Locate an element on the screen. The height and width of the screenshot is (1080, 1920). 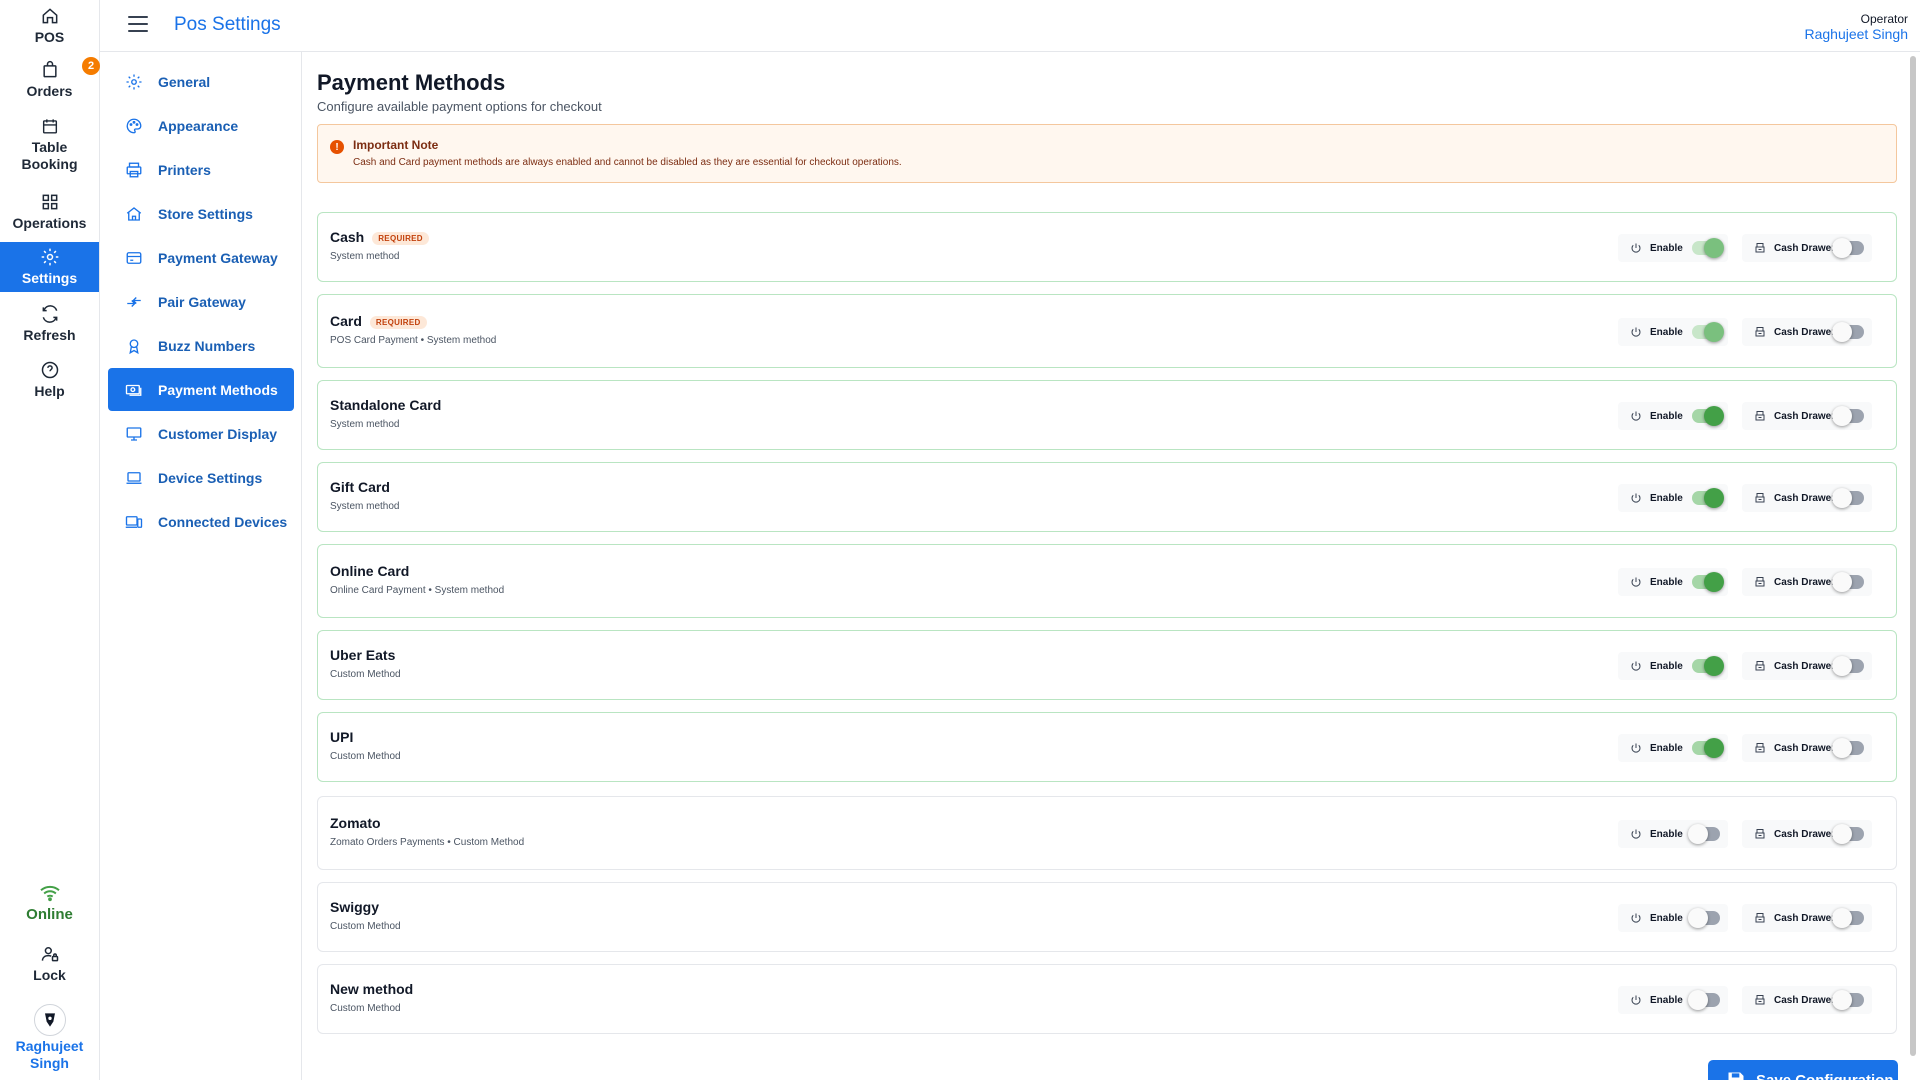
orders-count-badge: 2 is located at coordinates (91, 66).